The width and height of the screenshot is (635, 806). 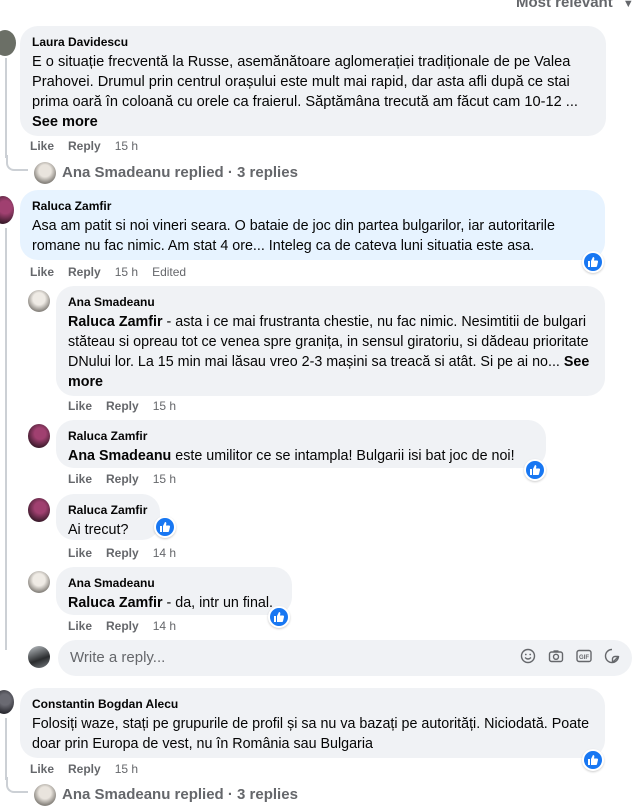 I want to click on camera-icon, so click(x=556, y=656).